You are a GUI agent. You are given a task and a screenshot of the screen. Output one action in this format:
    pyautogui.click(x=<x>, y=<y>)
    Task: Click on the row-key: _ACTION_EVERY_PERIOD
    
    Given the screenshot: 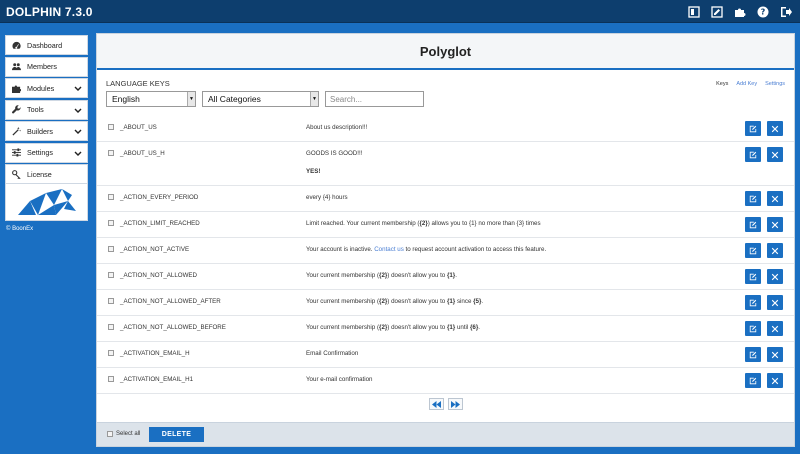 What is the action you would take?
    pyautogui.click(x=159, y=197)
    